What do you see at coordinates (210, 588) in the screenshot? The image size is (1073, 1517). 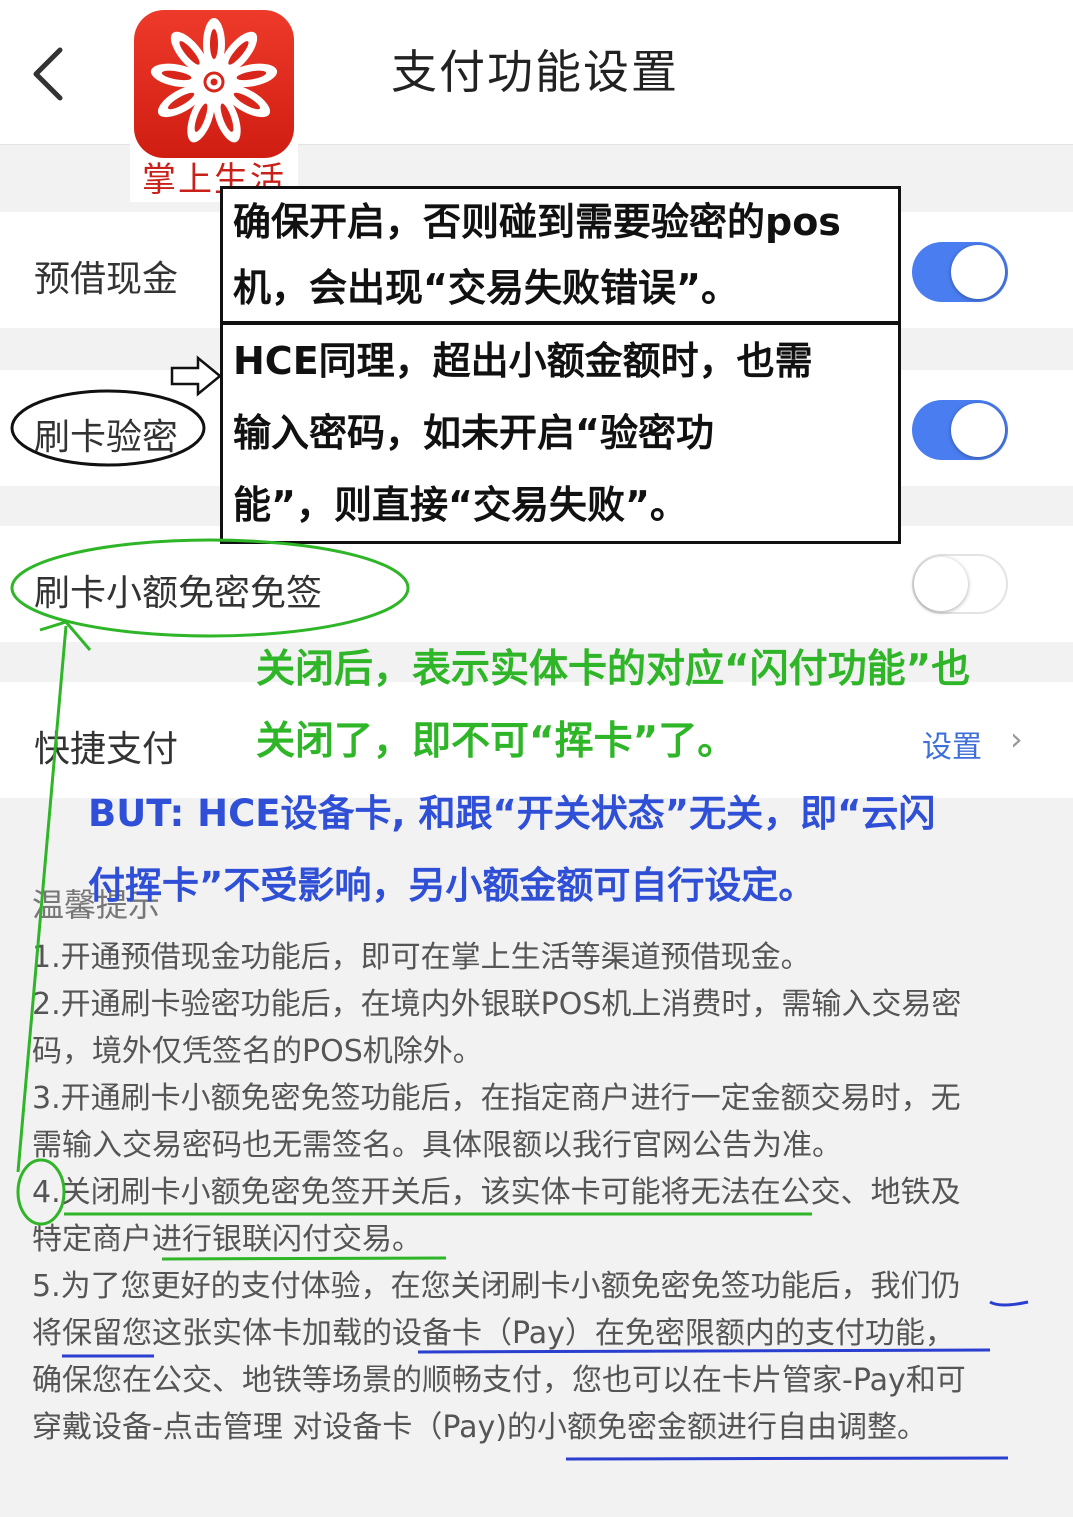 I see `highlight-ellipse-small-amount` at bounding box center [210, 588].